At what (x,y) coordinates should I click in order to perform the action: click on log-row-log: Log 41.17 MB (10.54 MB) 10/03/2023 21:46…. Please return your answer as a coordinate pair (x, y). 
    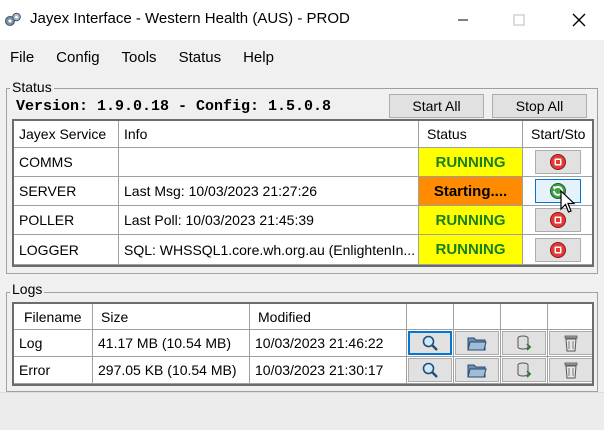
    Looking at the image, I should click on (303, 343).